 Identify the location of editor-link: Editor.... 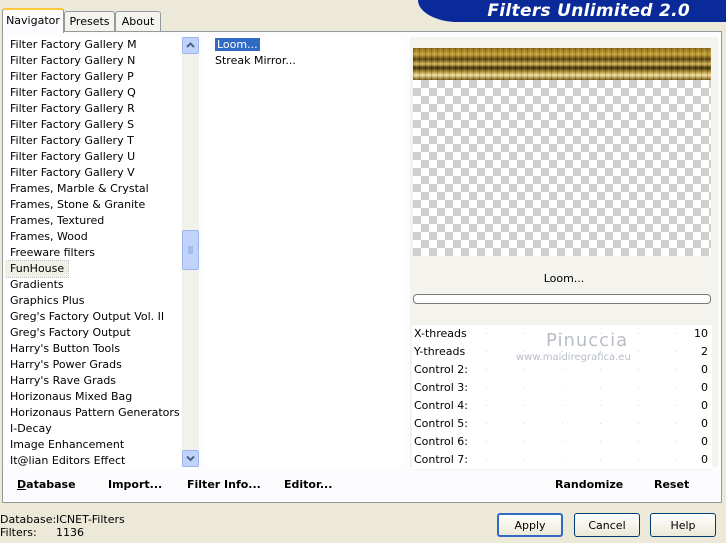
(308, 484).